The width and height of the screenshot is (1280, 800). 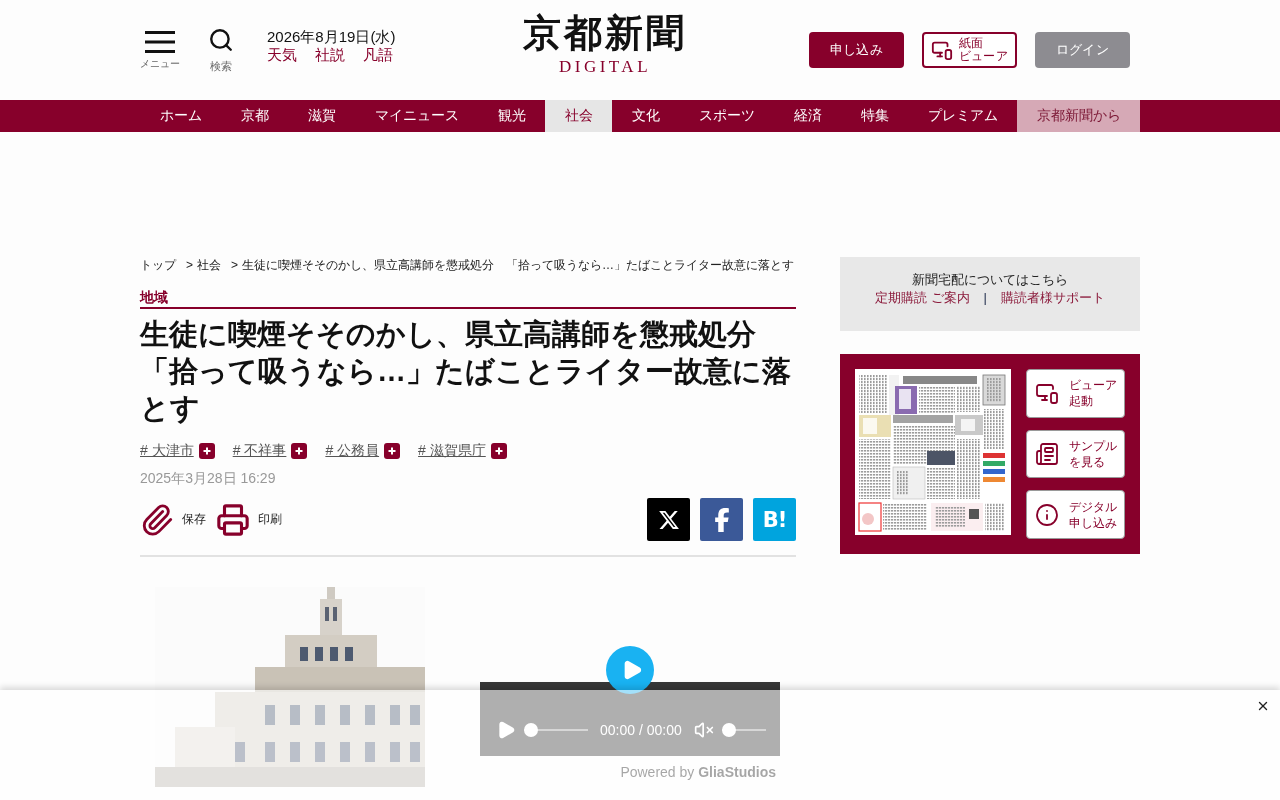 I want to click on nav-tab: 社会, so click(x=578, y=116).